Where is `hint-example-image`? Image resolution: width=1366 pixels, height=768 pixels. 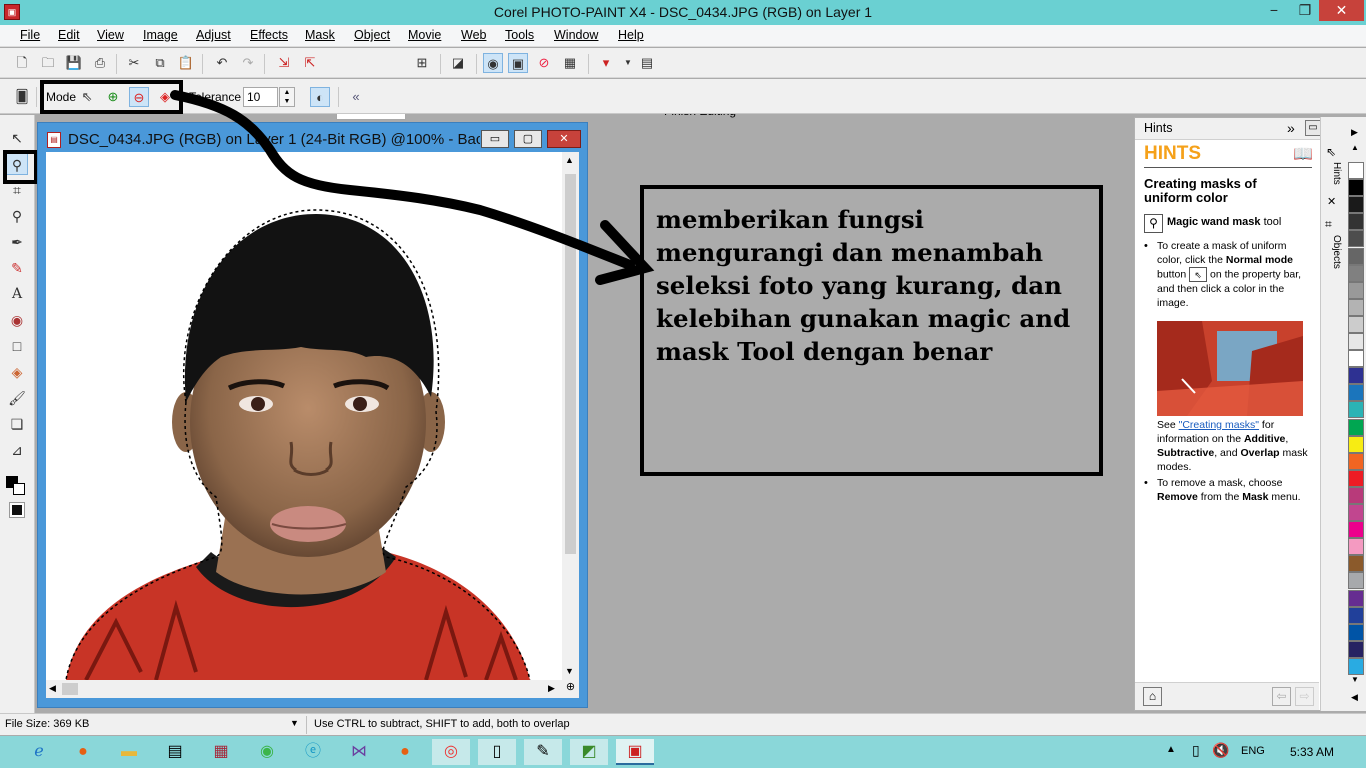 hint-example-image is located at coordinates (1230, 368).